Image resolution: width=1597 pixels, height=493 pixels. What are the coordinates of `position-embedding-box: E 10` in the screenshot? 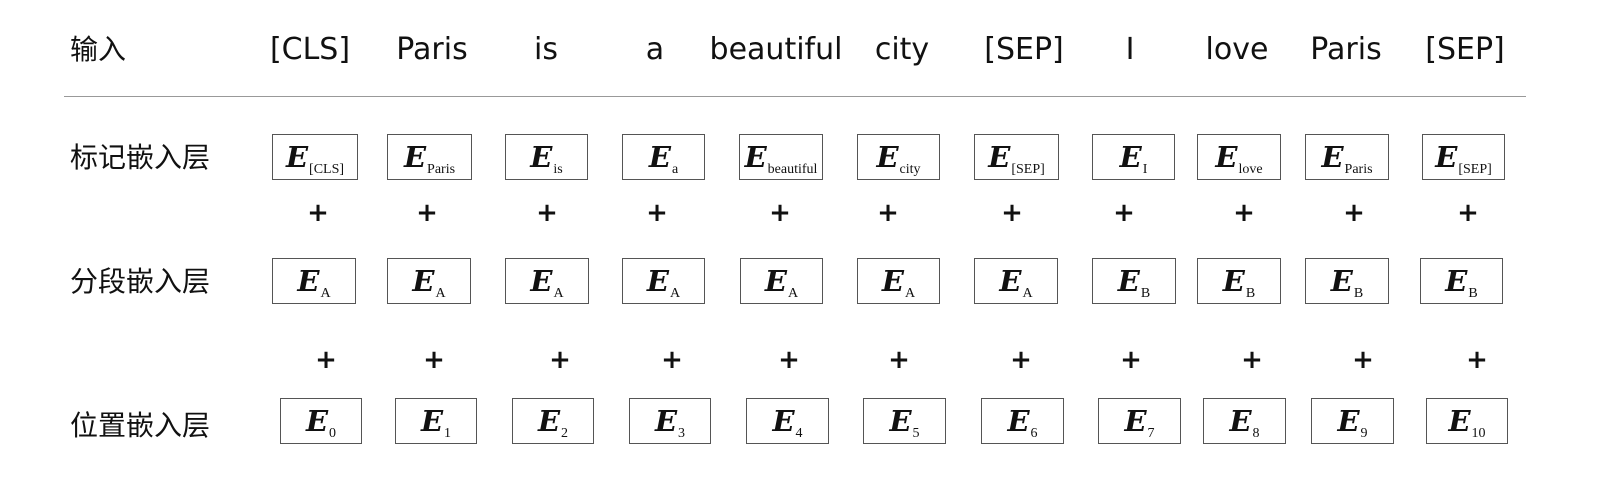 It's located at (1467, 421).